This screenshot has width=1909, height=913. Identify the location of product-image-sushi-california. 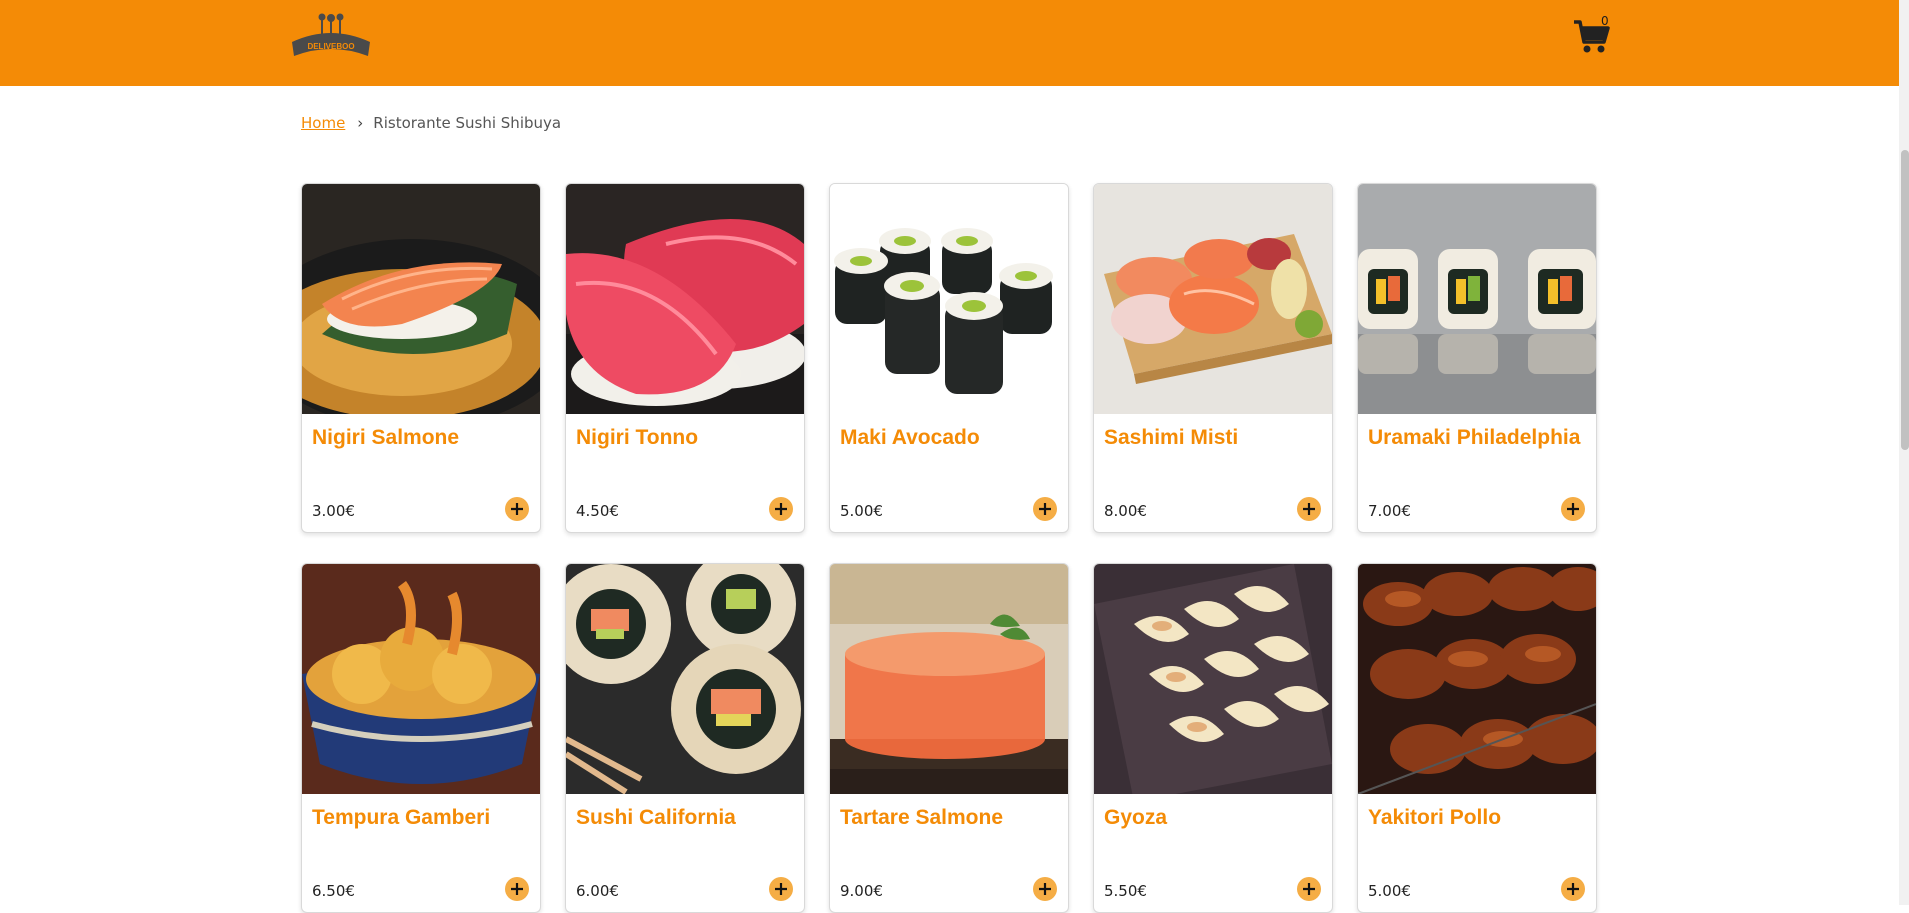
(685, 679).